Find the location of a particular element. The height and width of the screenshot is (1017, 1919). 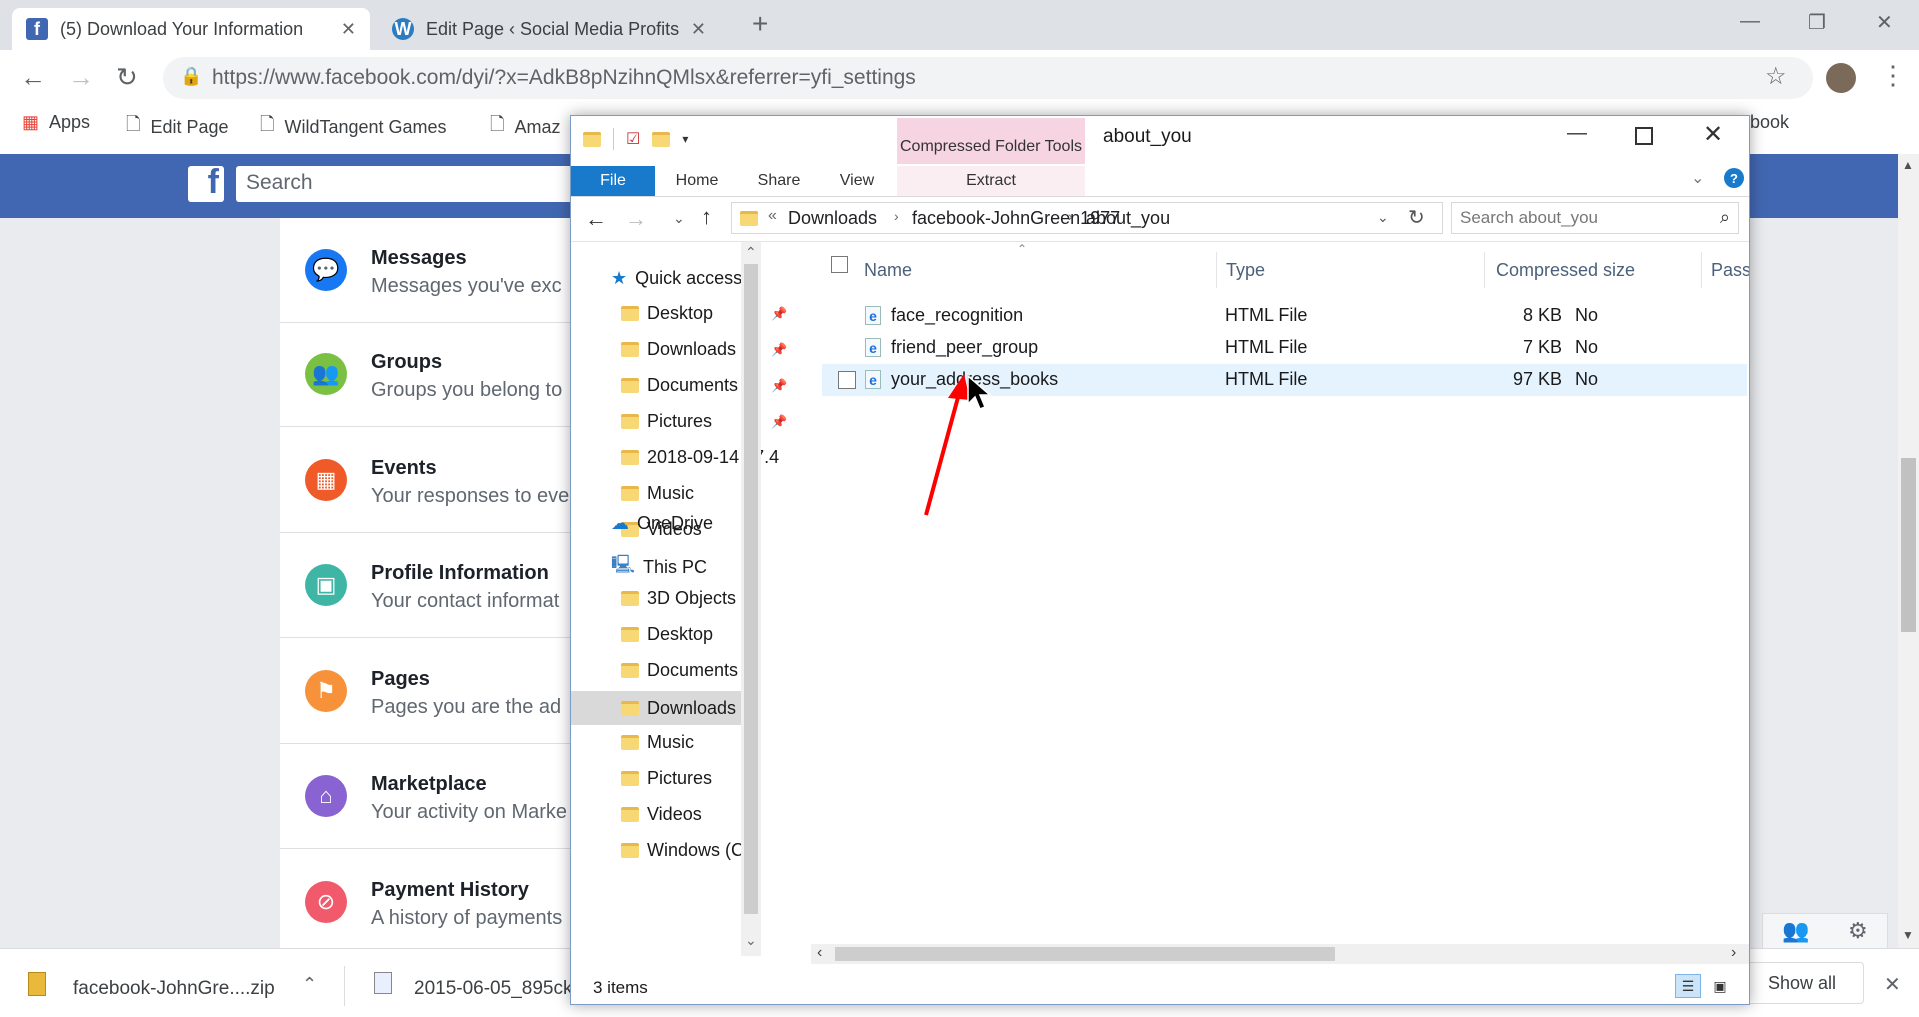

help-icon: ? is located at coordinates (1734, 178).